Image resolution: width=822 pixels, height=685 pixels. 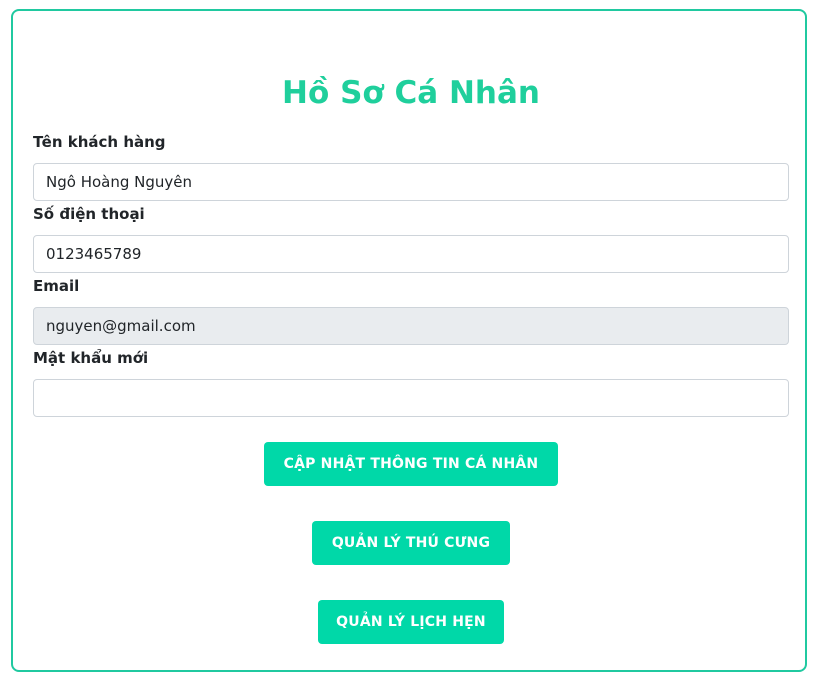 I want to click on customer-name-label: Tên khách hàng, so click(x=99, y=142).